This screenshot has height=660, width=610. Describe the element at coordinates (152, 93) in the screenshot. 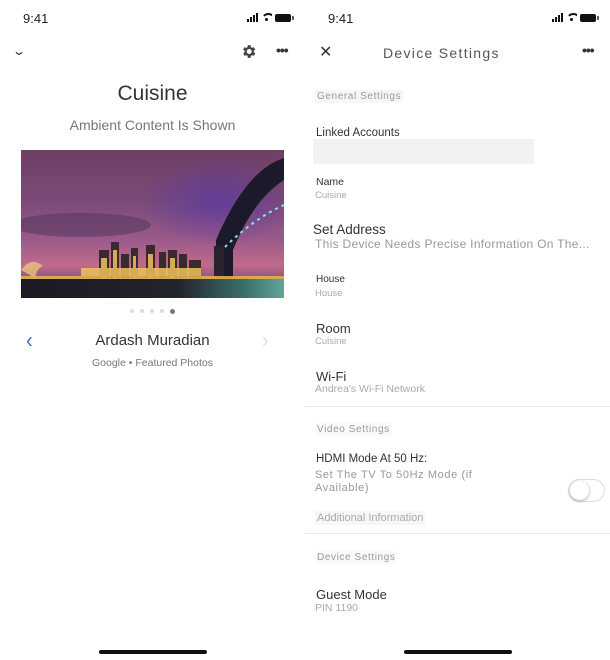

I see `device-title: Cuisine` at that location.